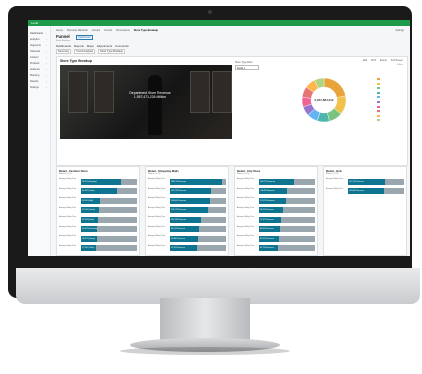 This screenshot has width=422, height=374. I want to click on card-row: Average Selling Price 147,210 Revenue, so click(365, 181).